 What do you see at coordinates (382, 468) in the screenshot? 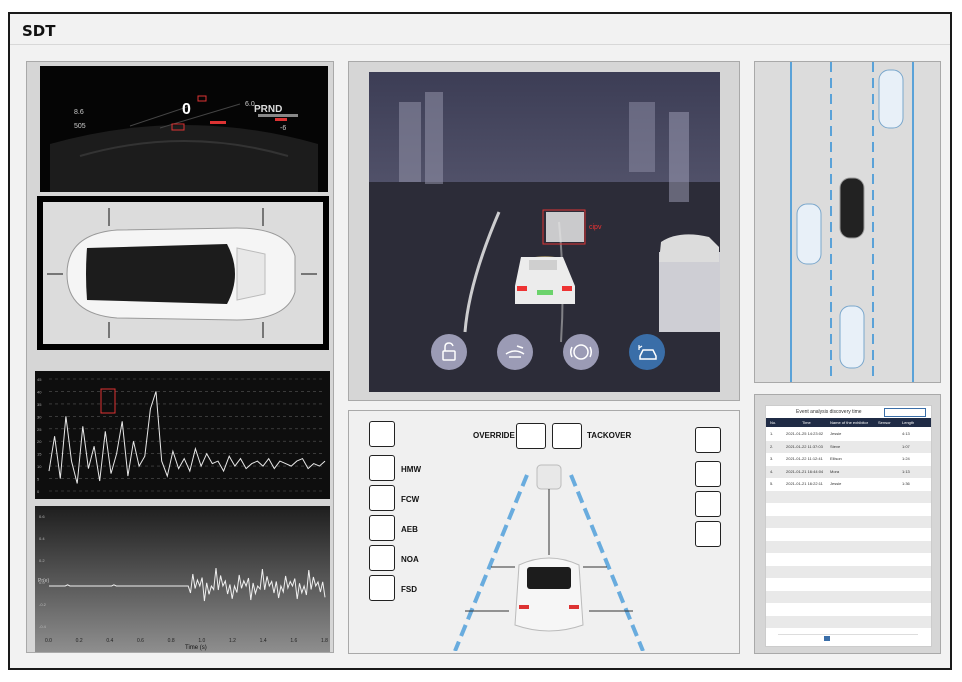
I see `hmw-icon` at bounding box center [382, 468].